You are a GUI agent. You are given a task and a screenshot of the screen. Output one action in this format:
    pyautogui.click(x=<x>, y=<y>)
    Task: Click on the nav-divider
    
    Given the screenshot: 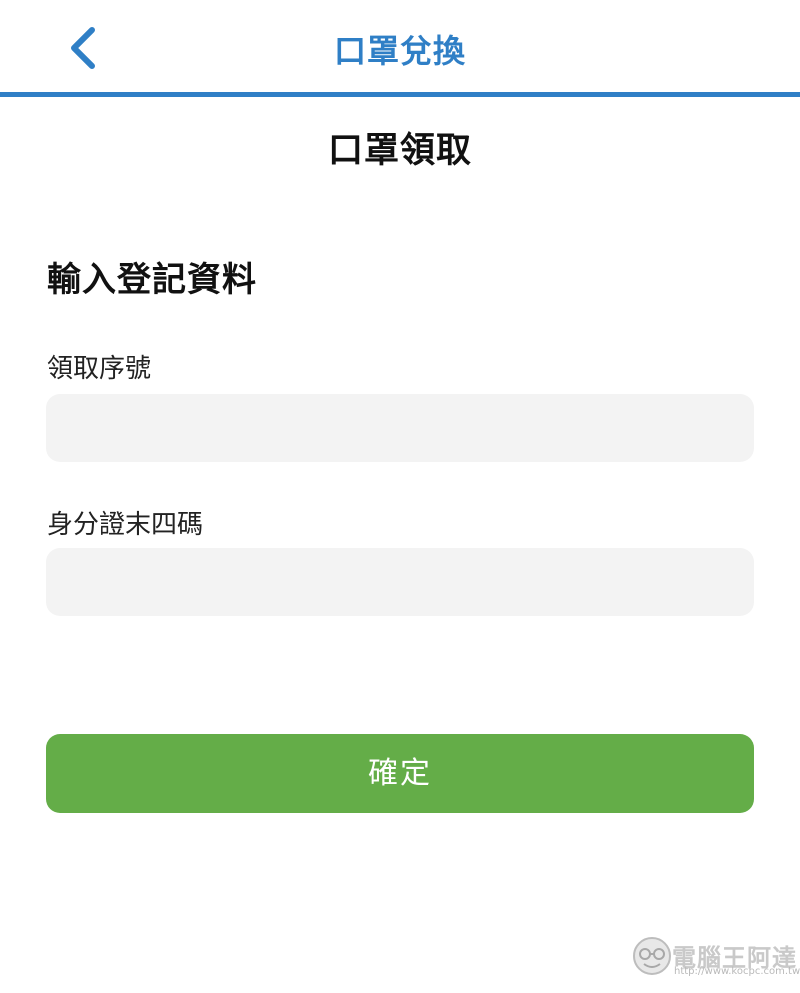 What is the action you would take?
    pyautogui.click(x=400, y=94)
    